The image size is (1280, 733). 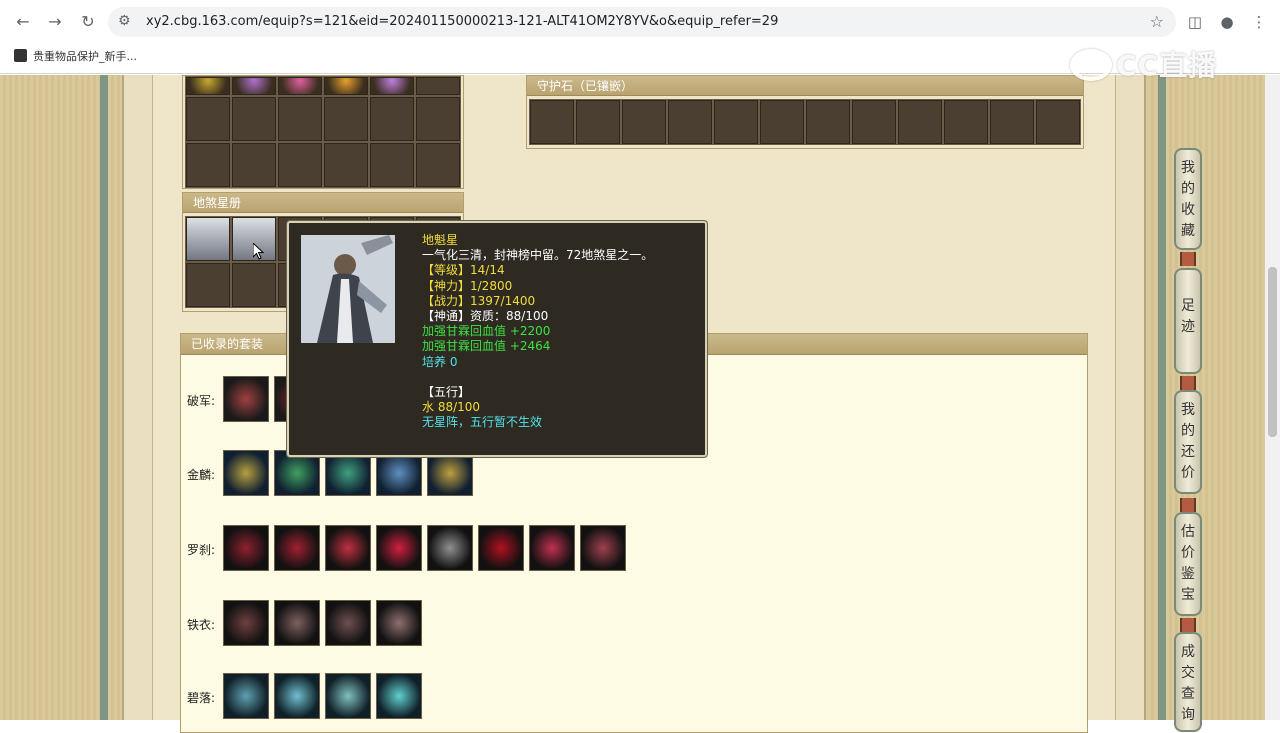 What do you see at coordinates (538, 255) in the screenshot?
I see `tooltip-desc: 一气化三清，封神榜中留。72地煞星之一。` at bounding box center [538, 255].